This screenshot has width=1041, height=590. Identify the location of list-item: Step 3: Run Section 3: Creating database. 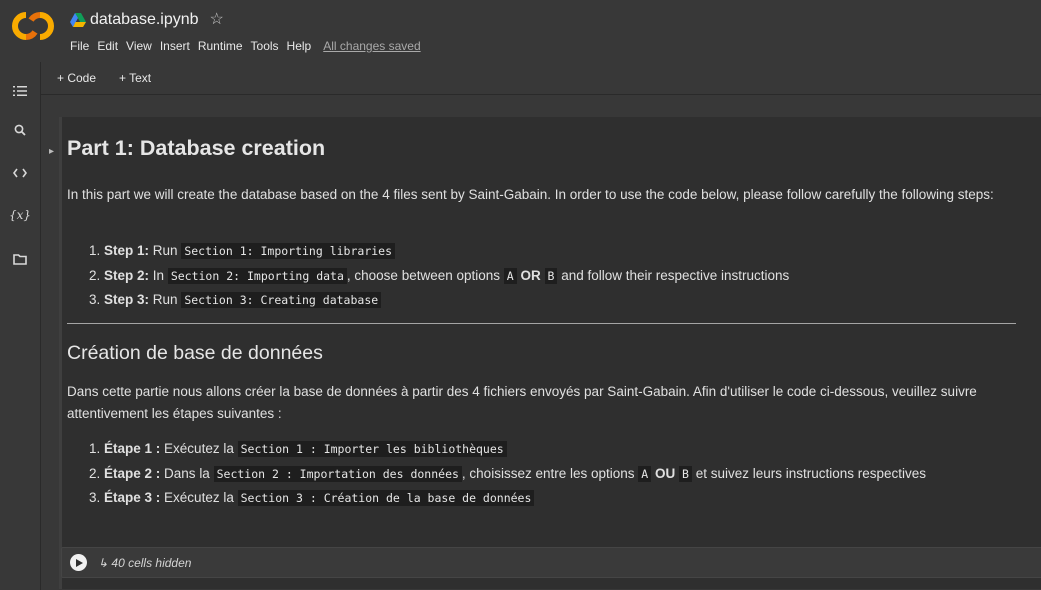
(569, 300).